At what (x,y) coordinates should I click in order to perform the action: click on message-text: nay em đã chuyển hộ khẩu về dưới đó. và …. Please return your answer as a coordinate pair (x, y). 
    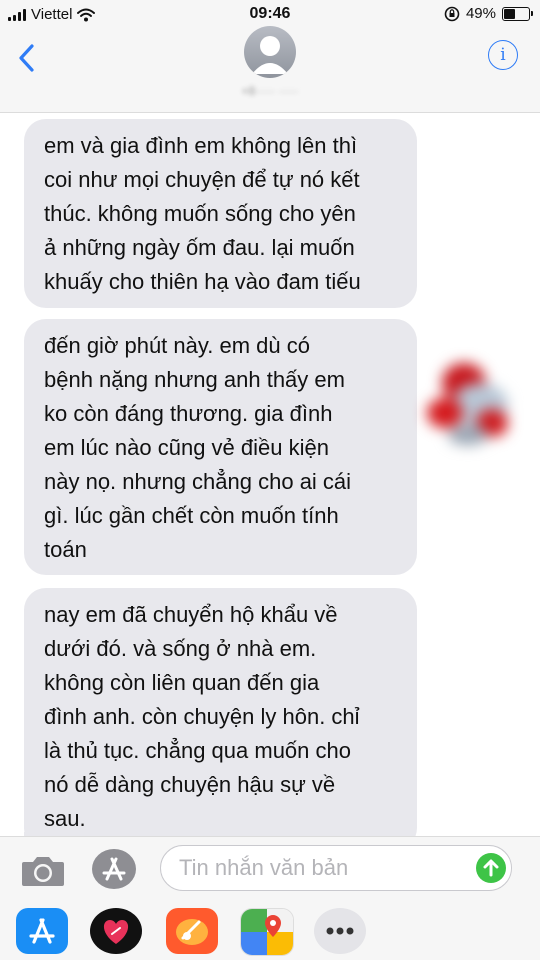
    Looking at the image, I should click on (202, 716).